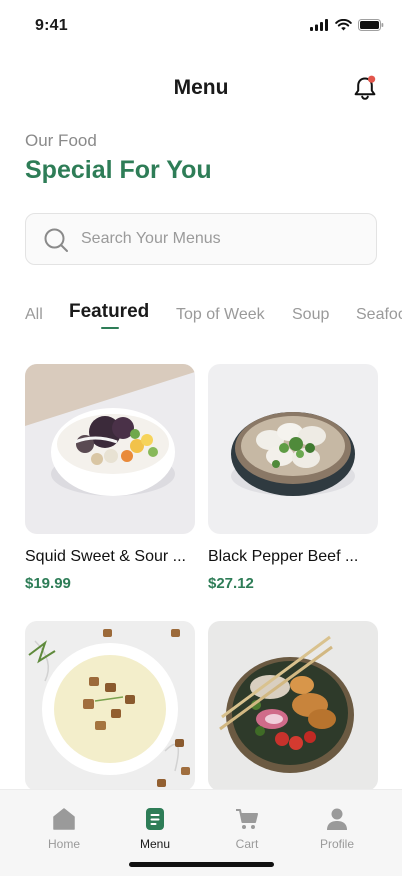  What do you see at coordinates (247, 844) in the screenshot?
I see `nav-label: Cart` at bounding box center [247, 844].